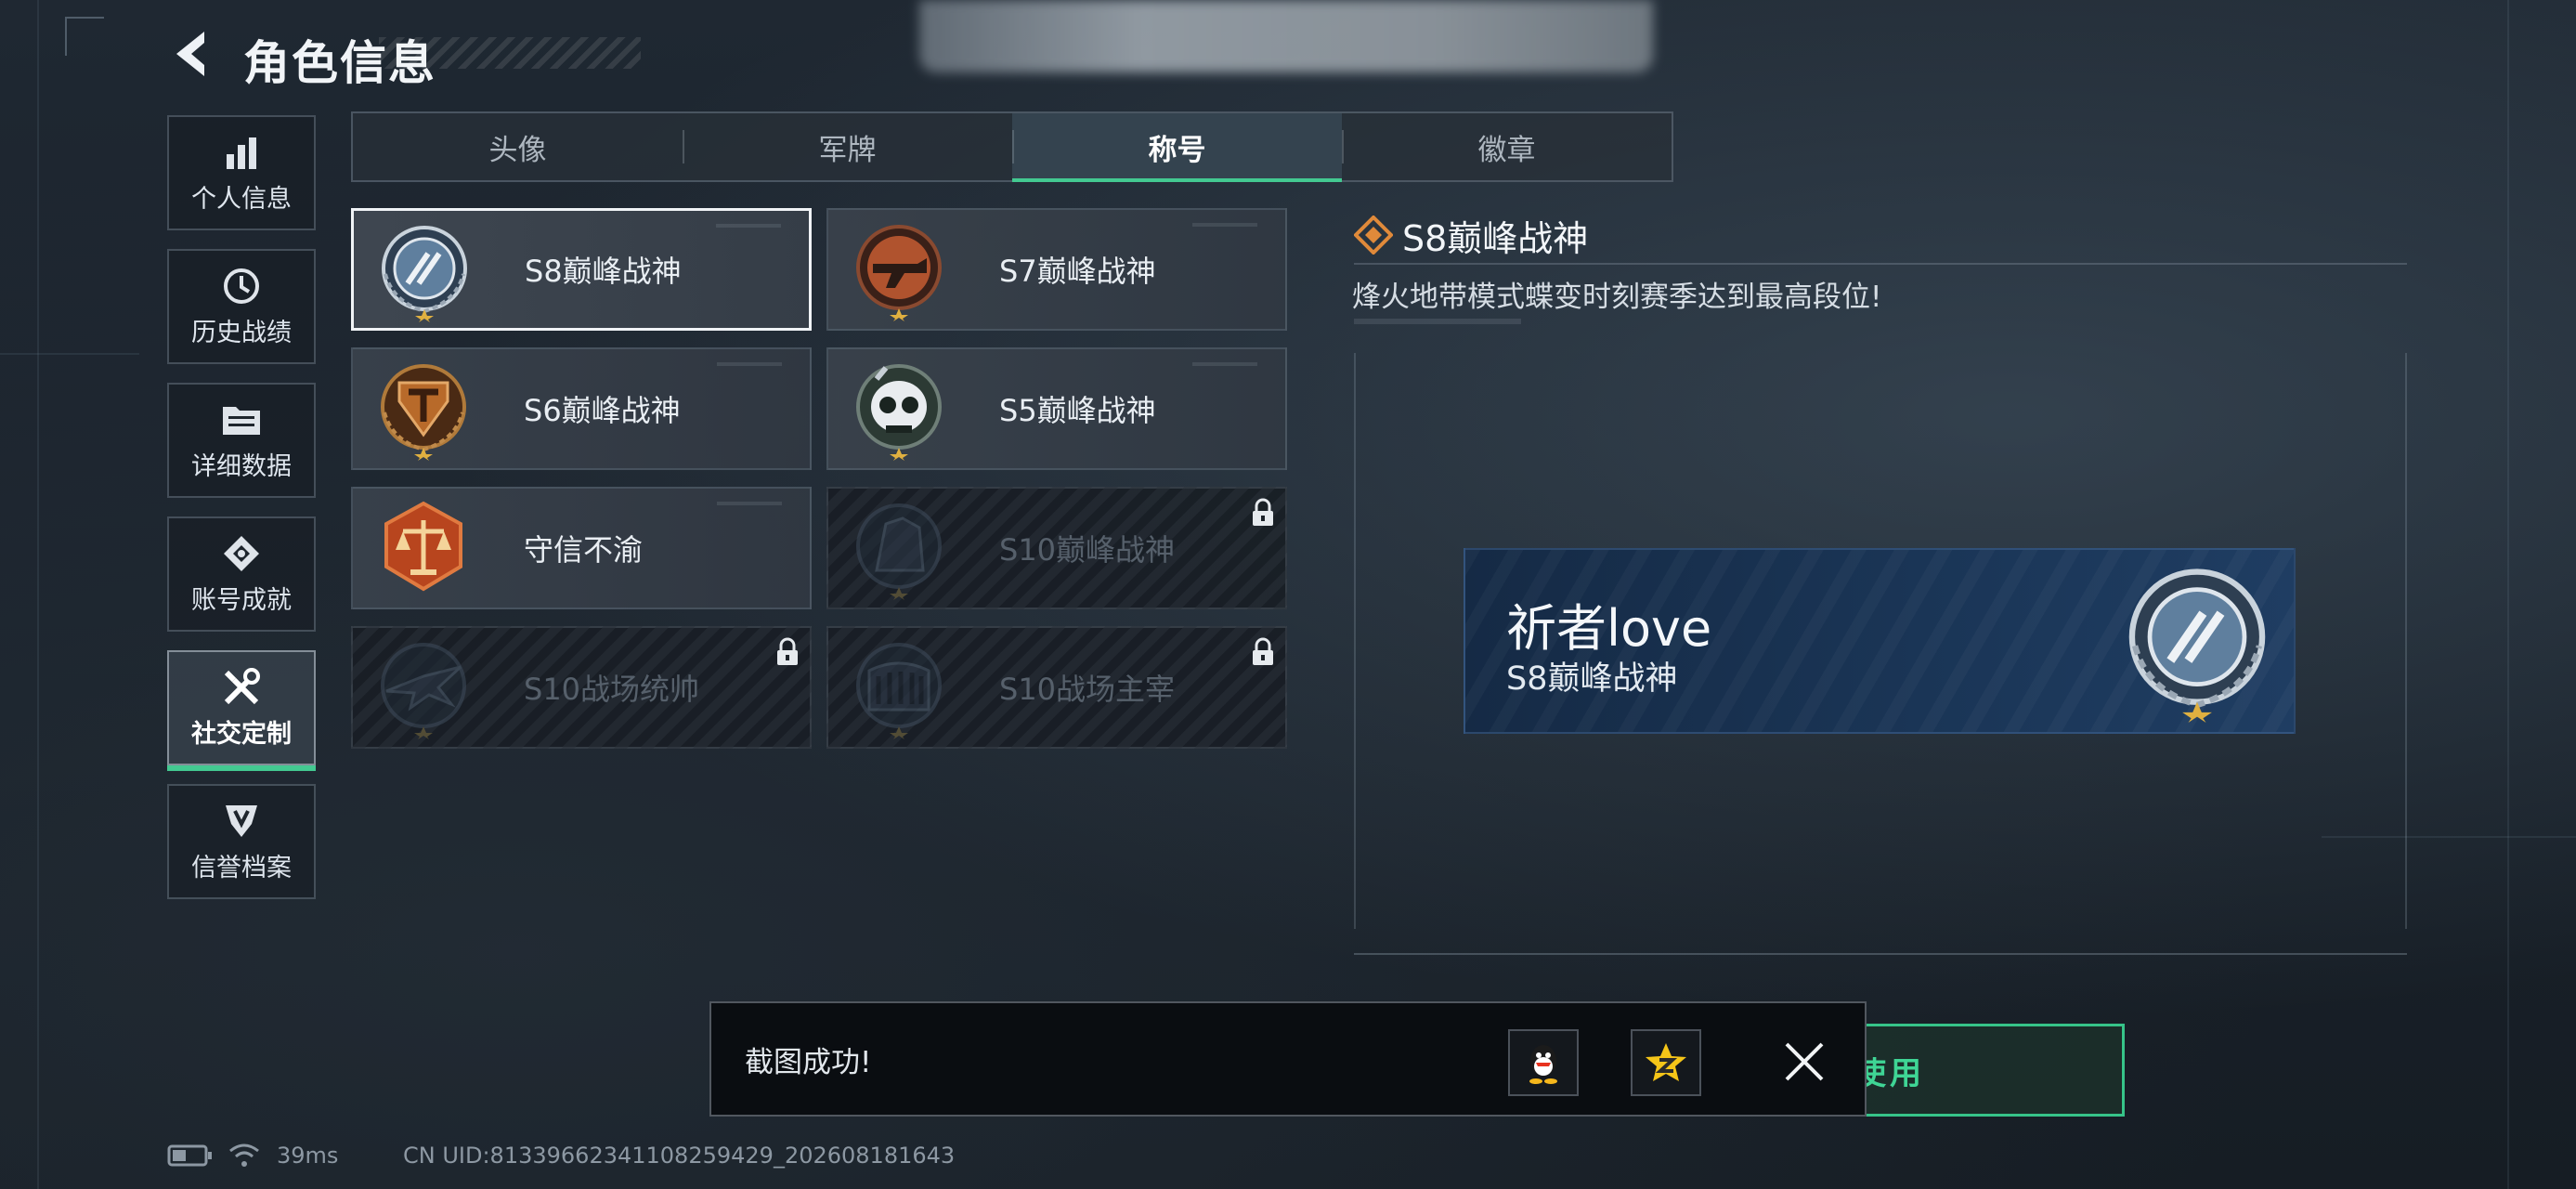 This screenshot has height=1189, width=2576. Describe the element at coordinates (241, 466) in the screenshot. I see `sidebar-item-label: 详细数据` at that location.